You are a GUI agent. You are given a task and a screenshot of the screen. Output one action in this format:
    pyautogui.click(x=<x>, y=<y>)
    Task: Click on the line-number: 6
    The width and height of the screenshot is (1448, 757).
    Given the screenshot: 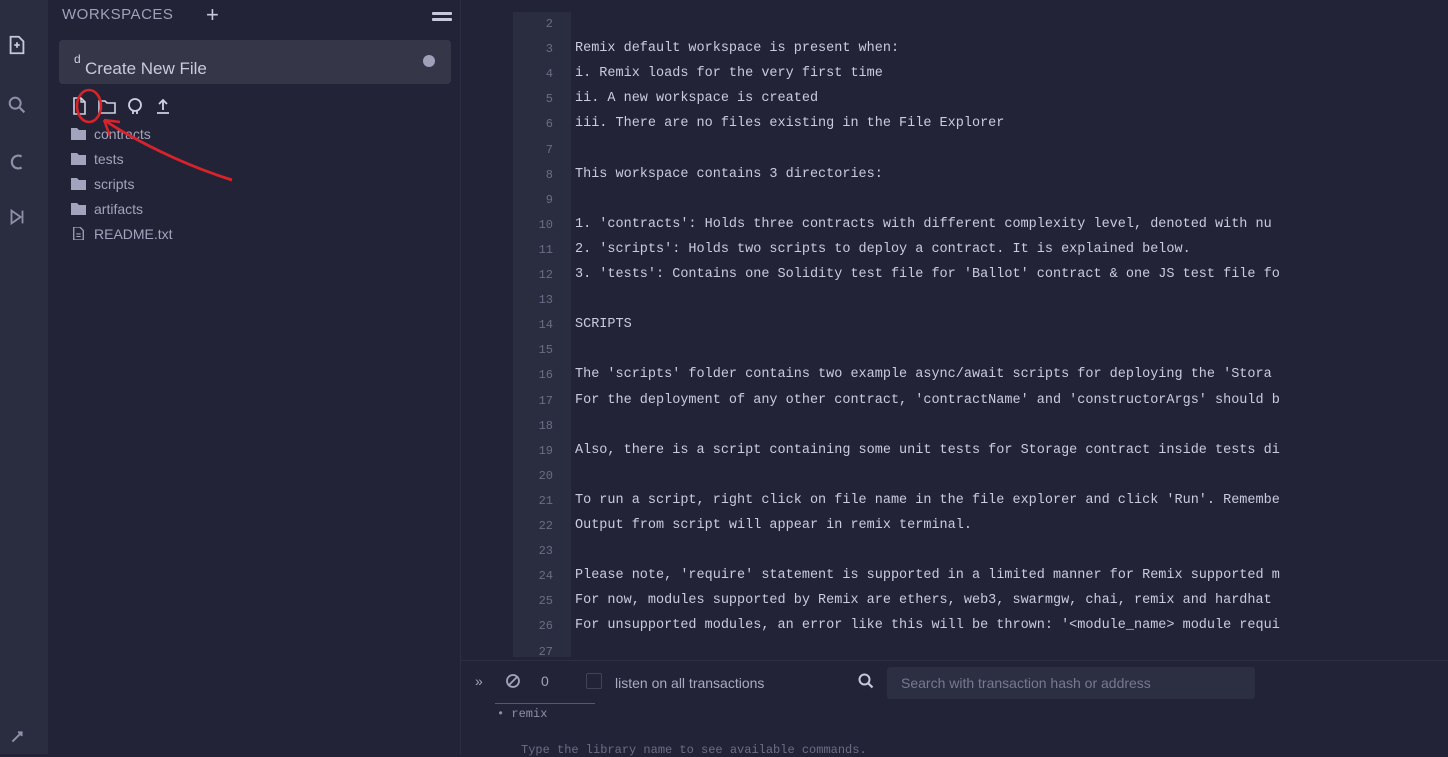 What is the action you would take?
    pyautogui.click(x=549, y=124)
    